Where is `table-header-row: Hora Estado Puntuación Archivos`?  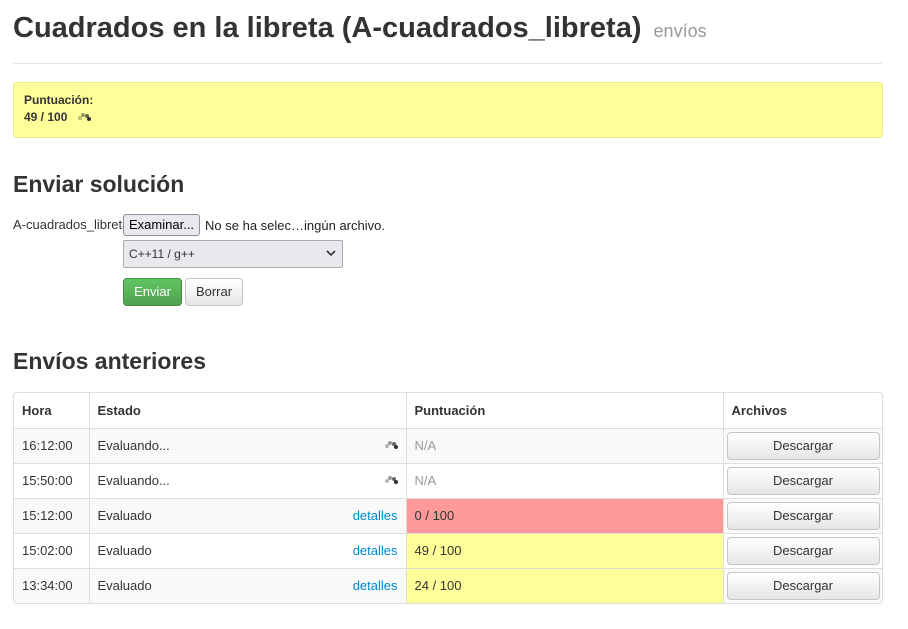 table-header-row: Hora Estado Puntuación Archivos is located at coordinates (448, 411).